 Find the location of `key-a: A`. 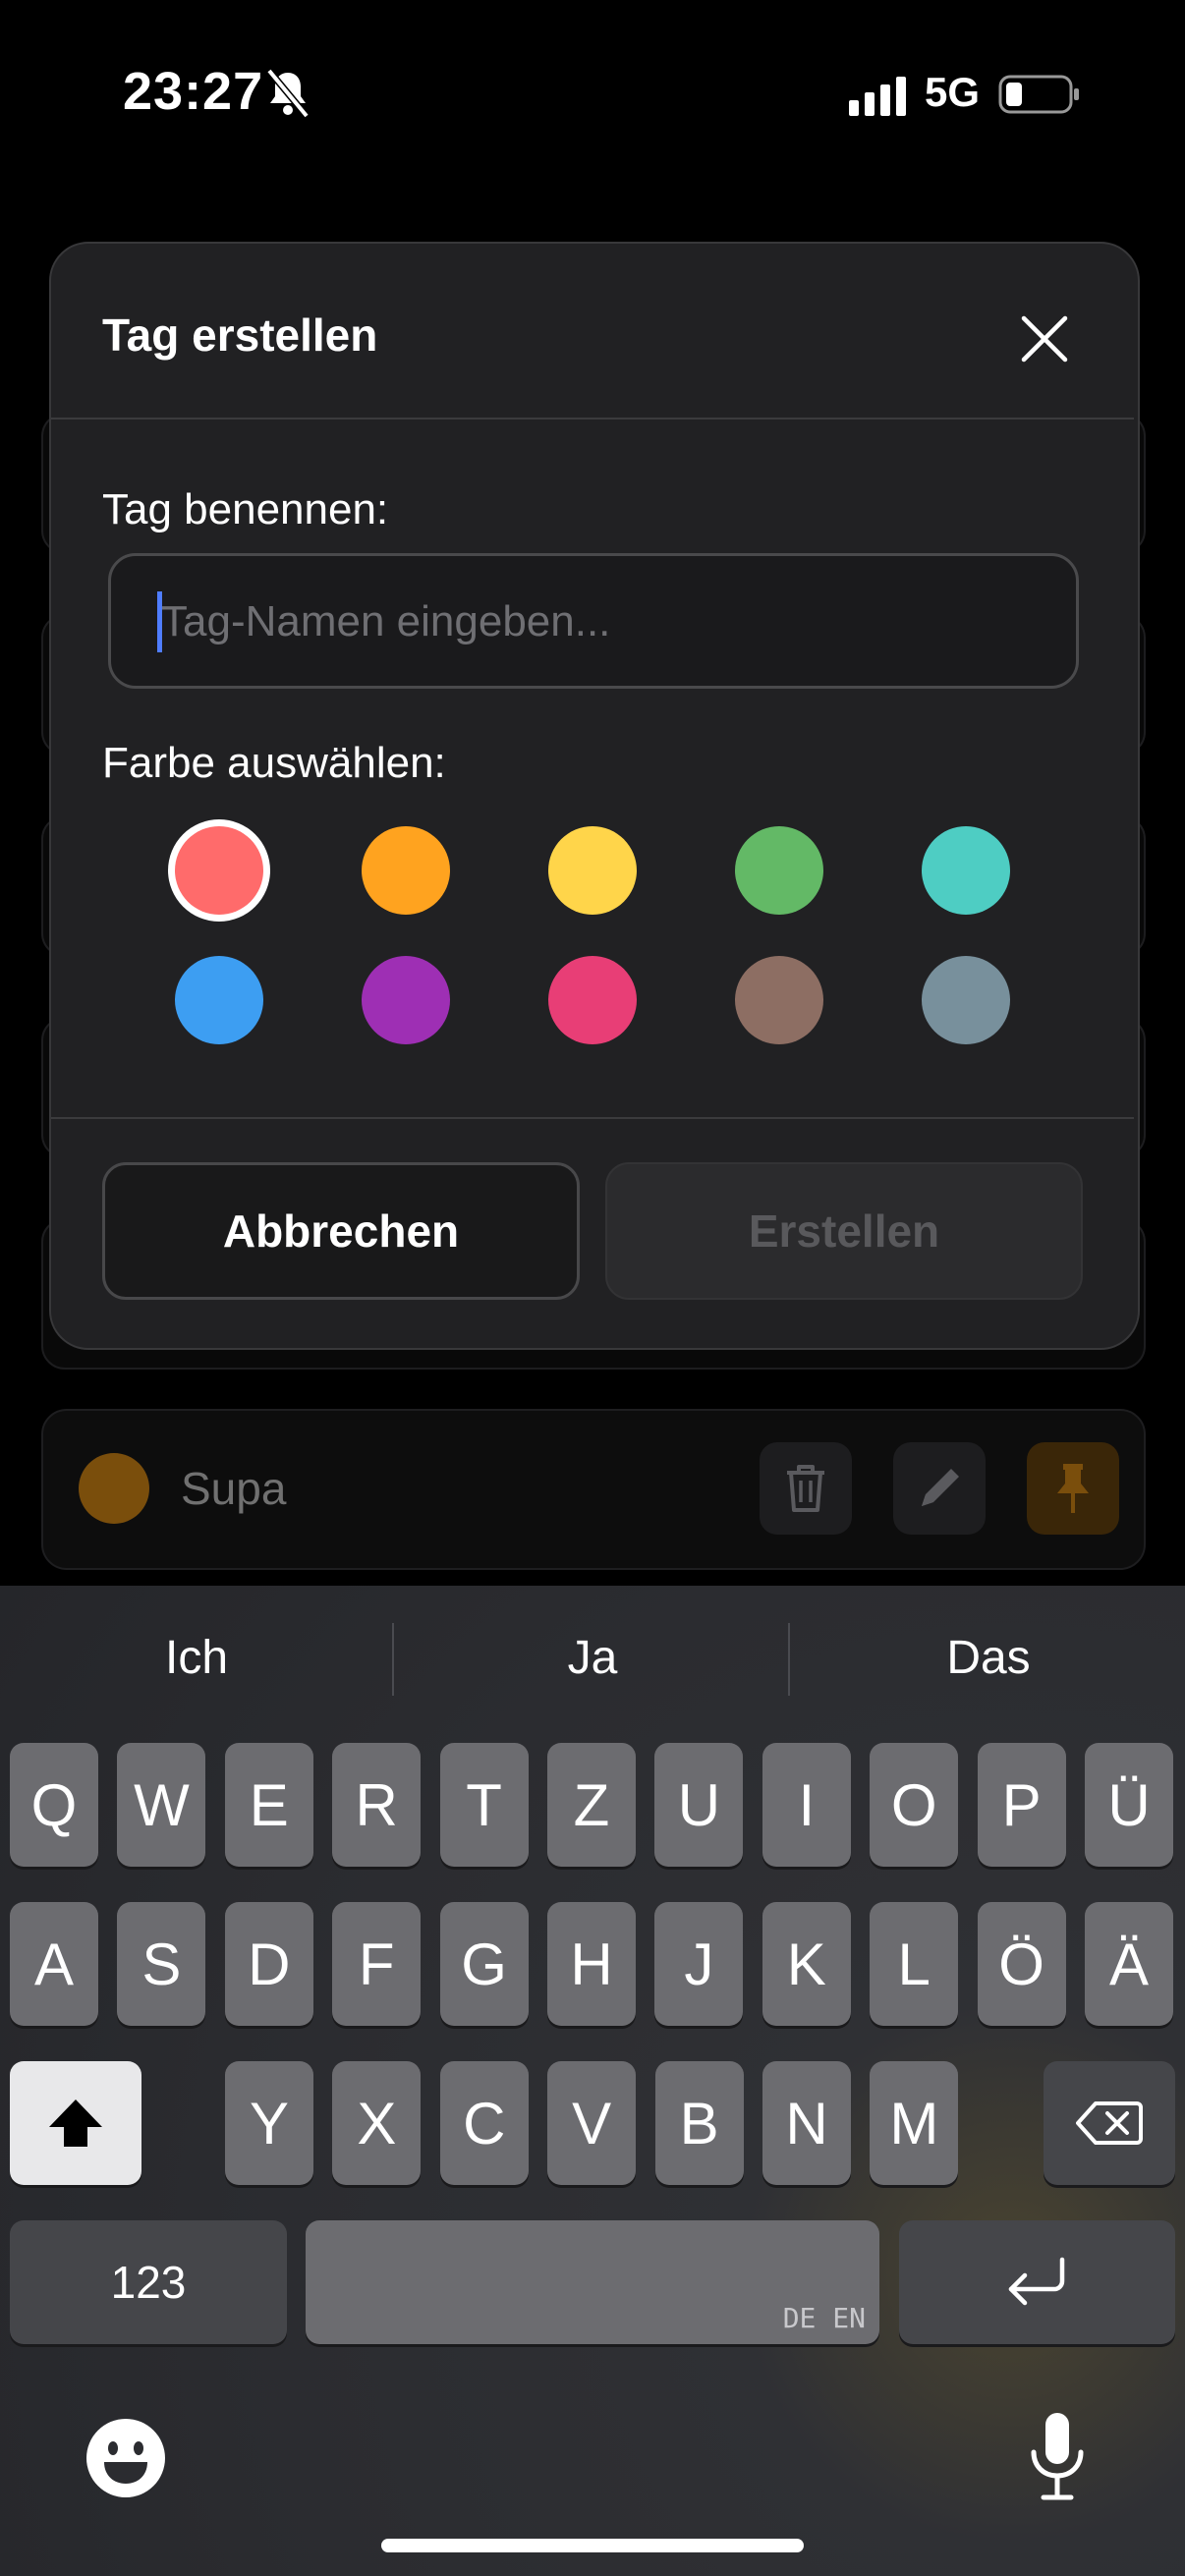

key-a: A is located at coordinates (54, 1964).